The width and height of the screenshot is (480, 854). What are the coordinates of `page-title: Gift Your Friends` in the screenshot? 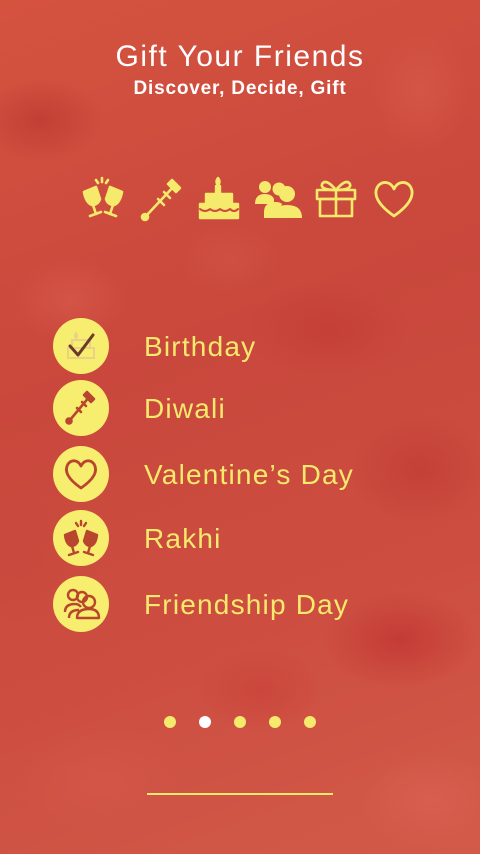 It's located at (240, 56).